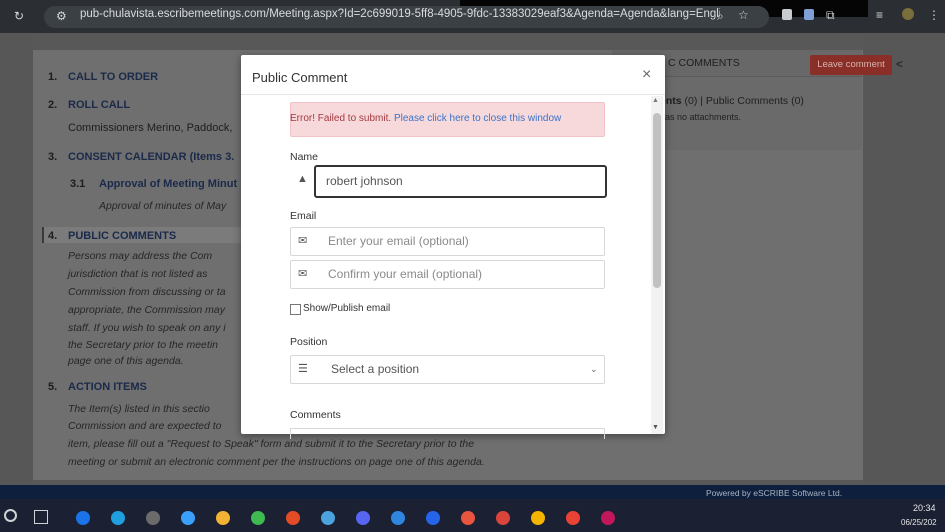 The height and width of the screenshot is (532, 945). What do you see at coordinates (919, 522) in the screenshot?
I see `clock-date: 06/25/202` at bounding box center [919, 522].